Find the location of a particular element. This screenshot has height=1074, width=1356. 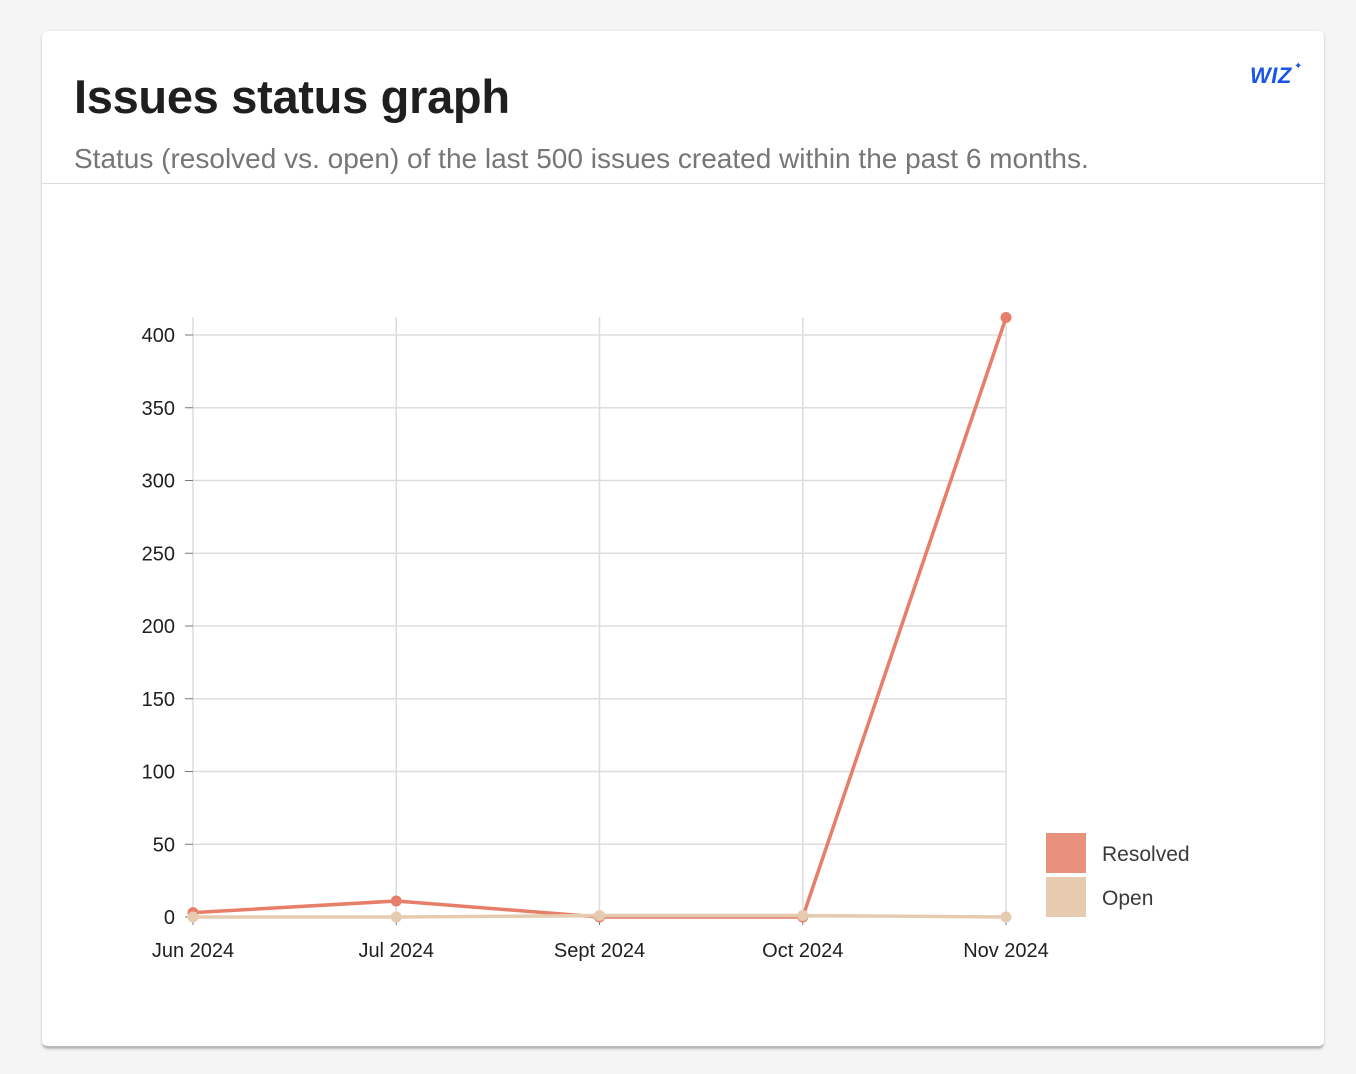

x-tick-label: Jun 2024 is located at coordinates (193, 951).